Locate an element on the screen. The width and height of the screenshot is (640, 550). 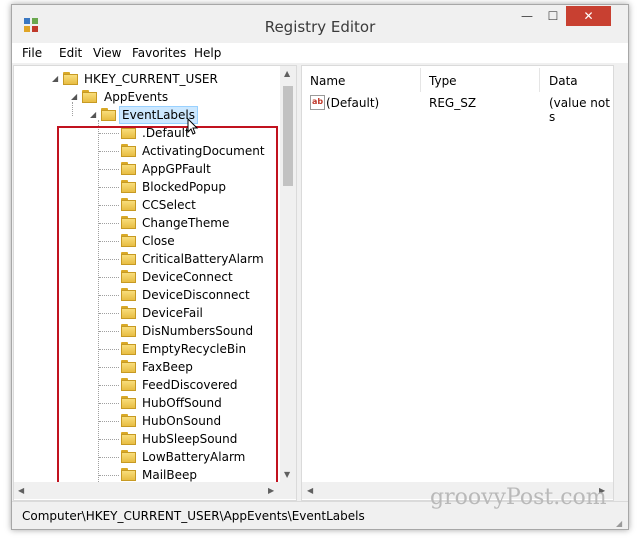
column-header-data: Data is located at coordinates (563, 81).